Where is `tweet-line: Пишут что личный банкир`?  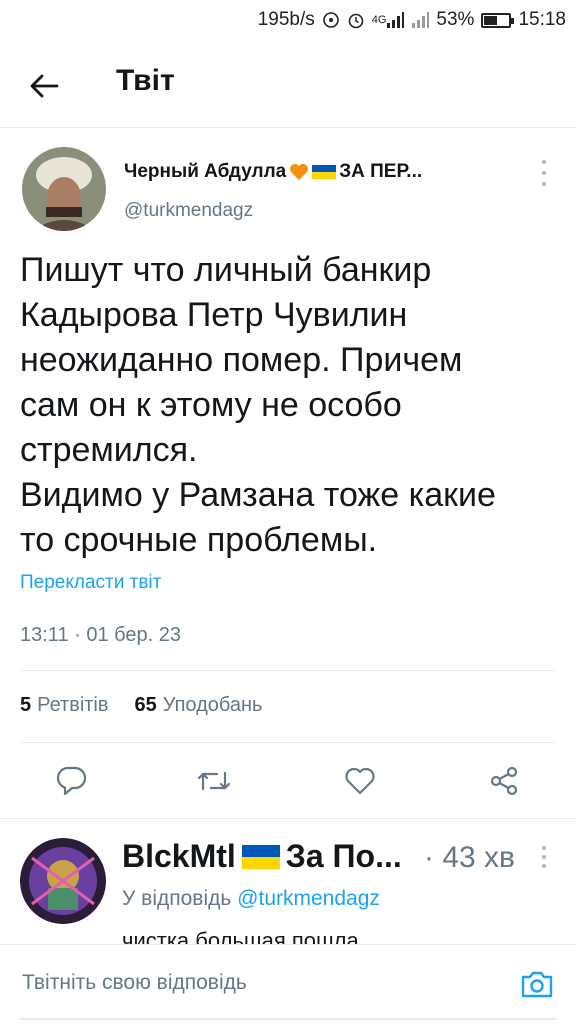
tweet-line: Пишут что личный банкир is located at coordinates (226, 270).